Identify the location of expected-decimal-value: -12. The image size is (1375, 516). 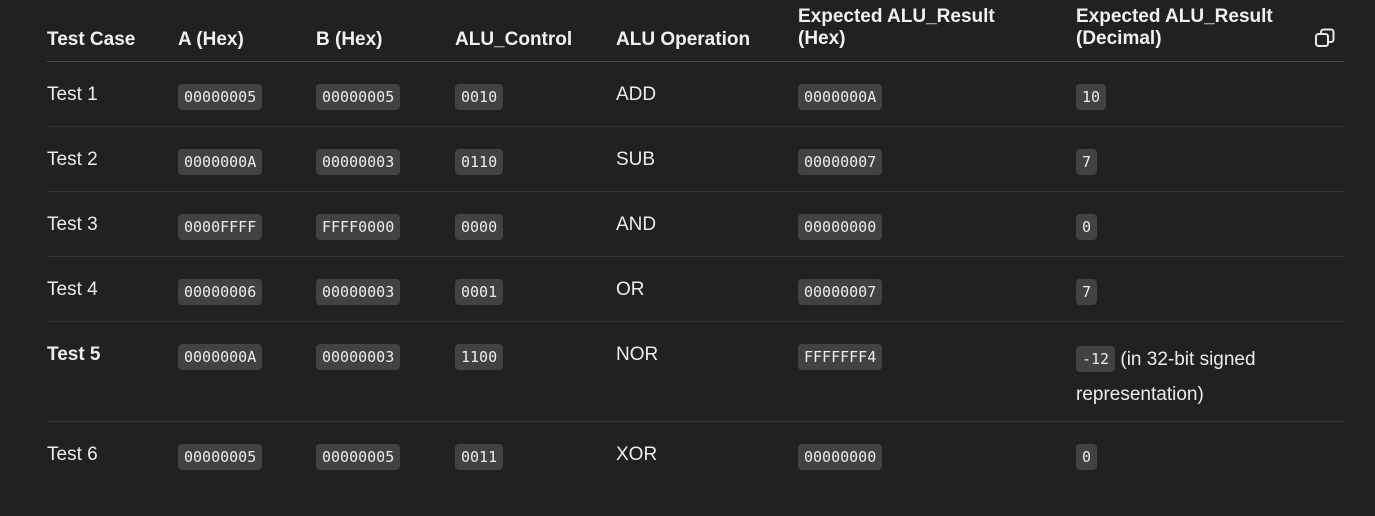
(1096, 359).